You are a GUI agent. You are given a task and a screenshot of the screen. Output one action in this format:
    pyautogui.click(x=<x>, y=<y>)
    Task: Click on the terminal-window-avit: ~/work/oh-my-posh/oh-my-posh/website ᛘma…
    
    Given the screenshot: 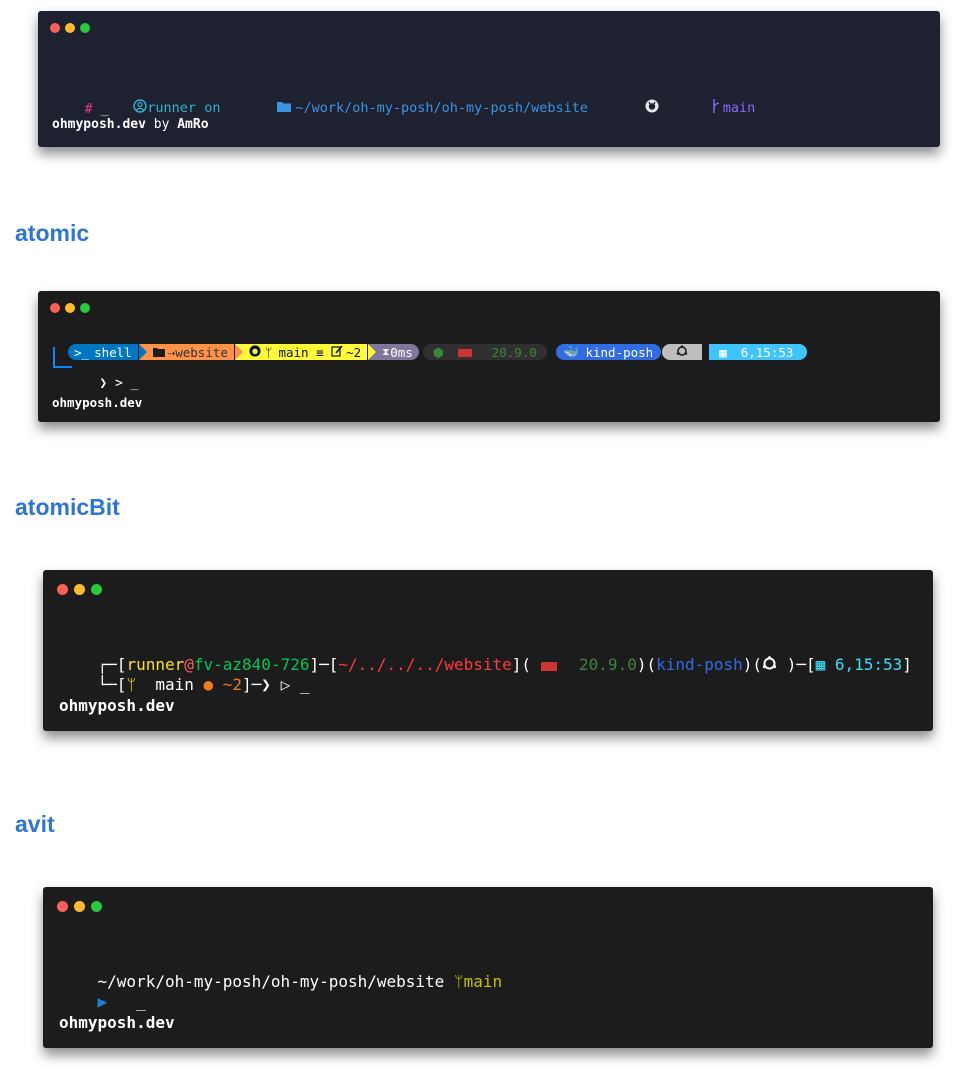 What is the action you would take?
    pyautogui.click(x=488, y=967)
    